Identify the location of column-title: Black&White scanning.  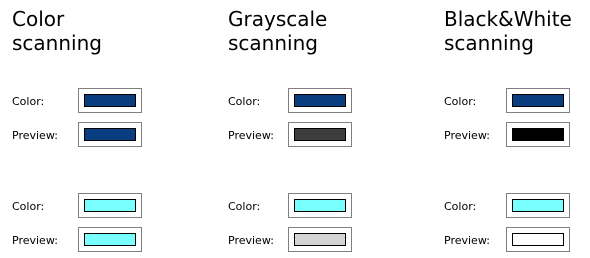
(508, 31).